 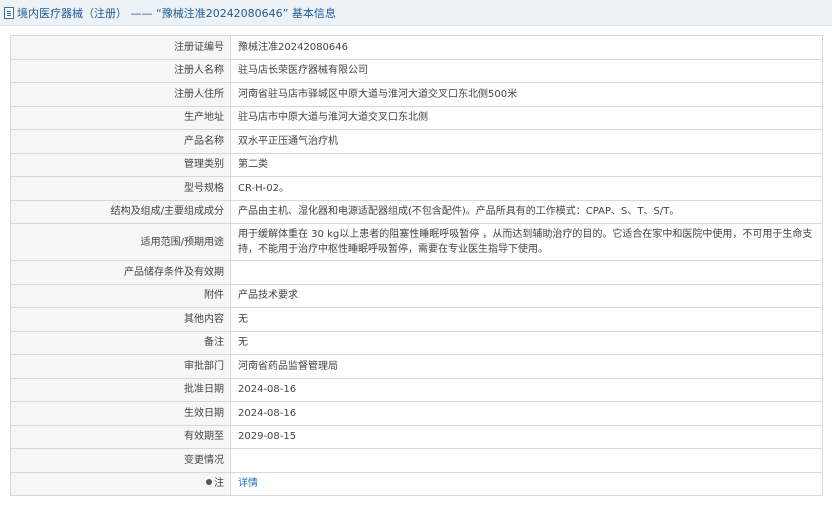 I want to click on row-label: 审批部门, so click(x=120, y=366).